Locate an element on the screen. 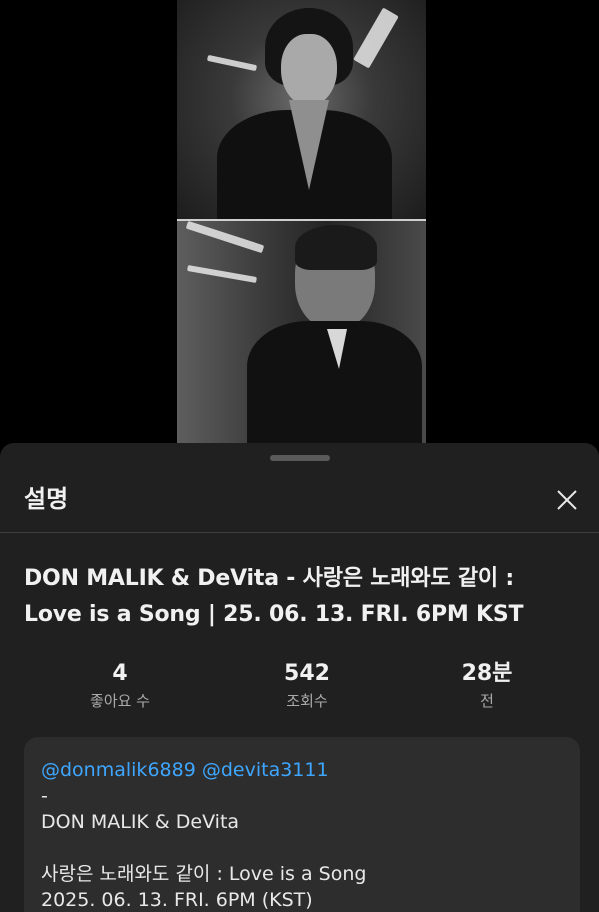 This screenshot has height=912, width=599. video-panel-bottom is located at coordinates (301, 331).